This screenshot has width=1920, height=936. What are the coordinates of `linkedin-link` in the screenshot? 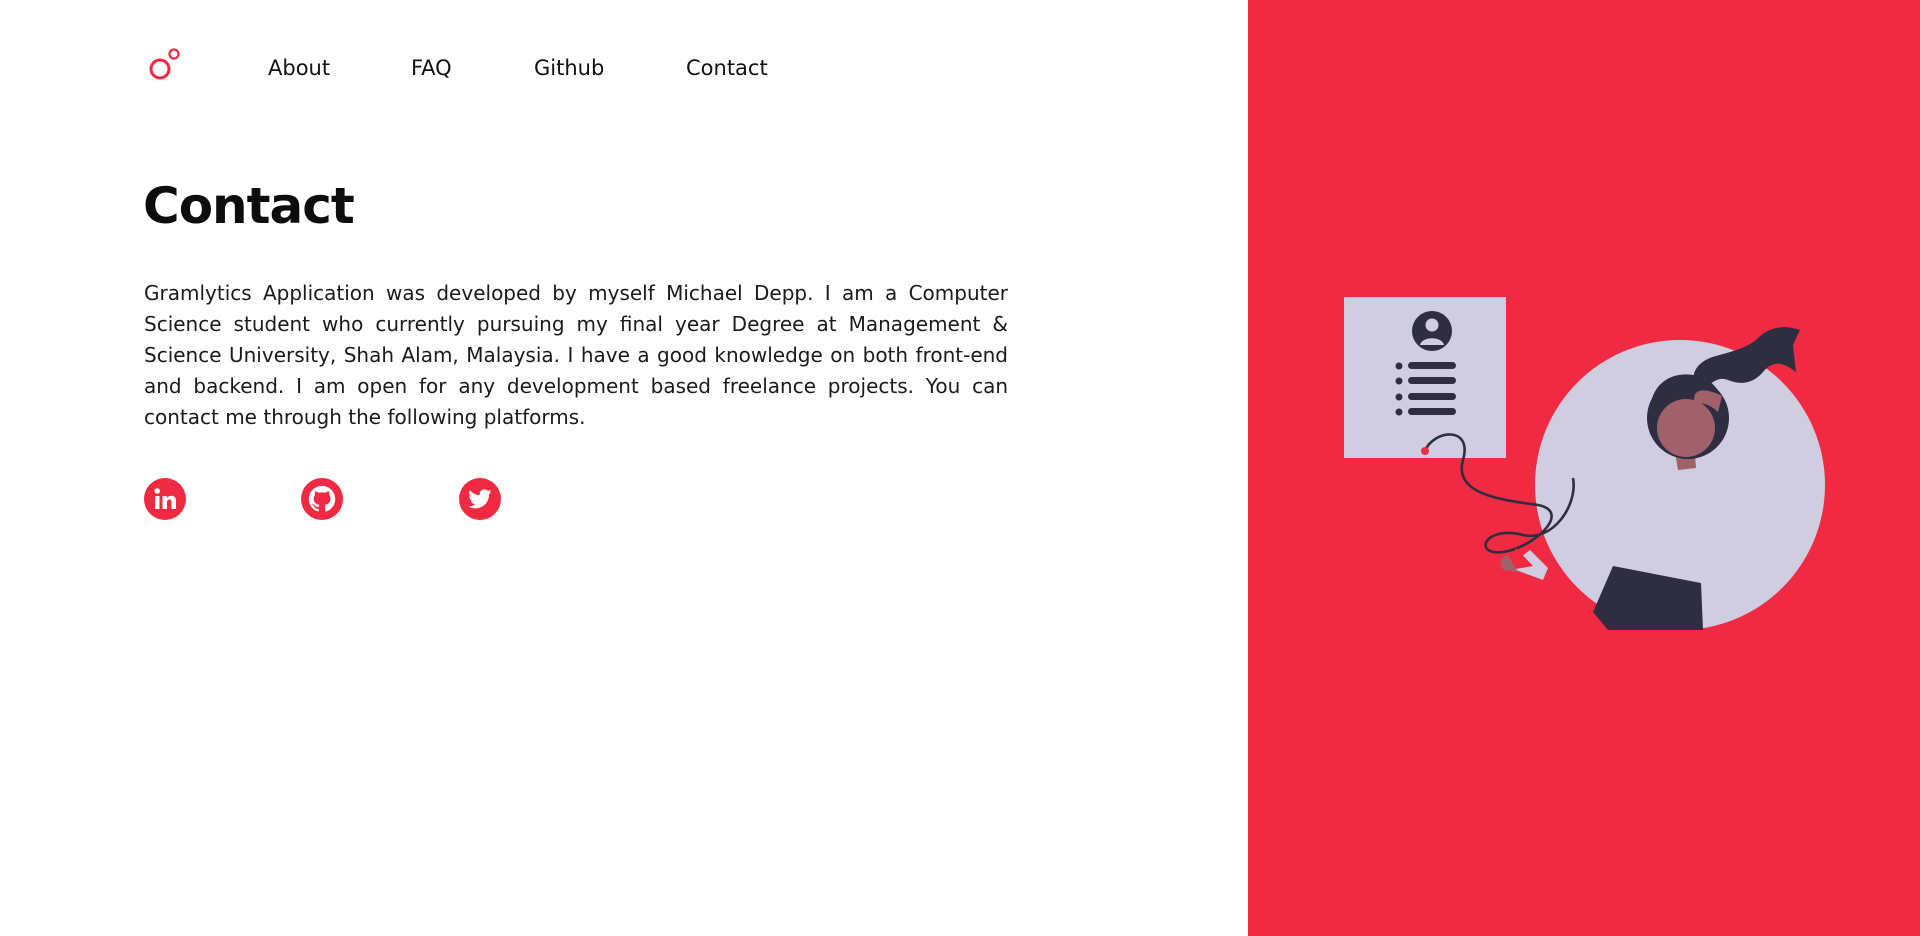 It's located at (165, 499).